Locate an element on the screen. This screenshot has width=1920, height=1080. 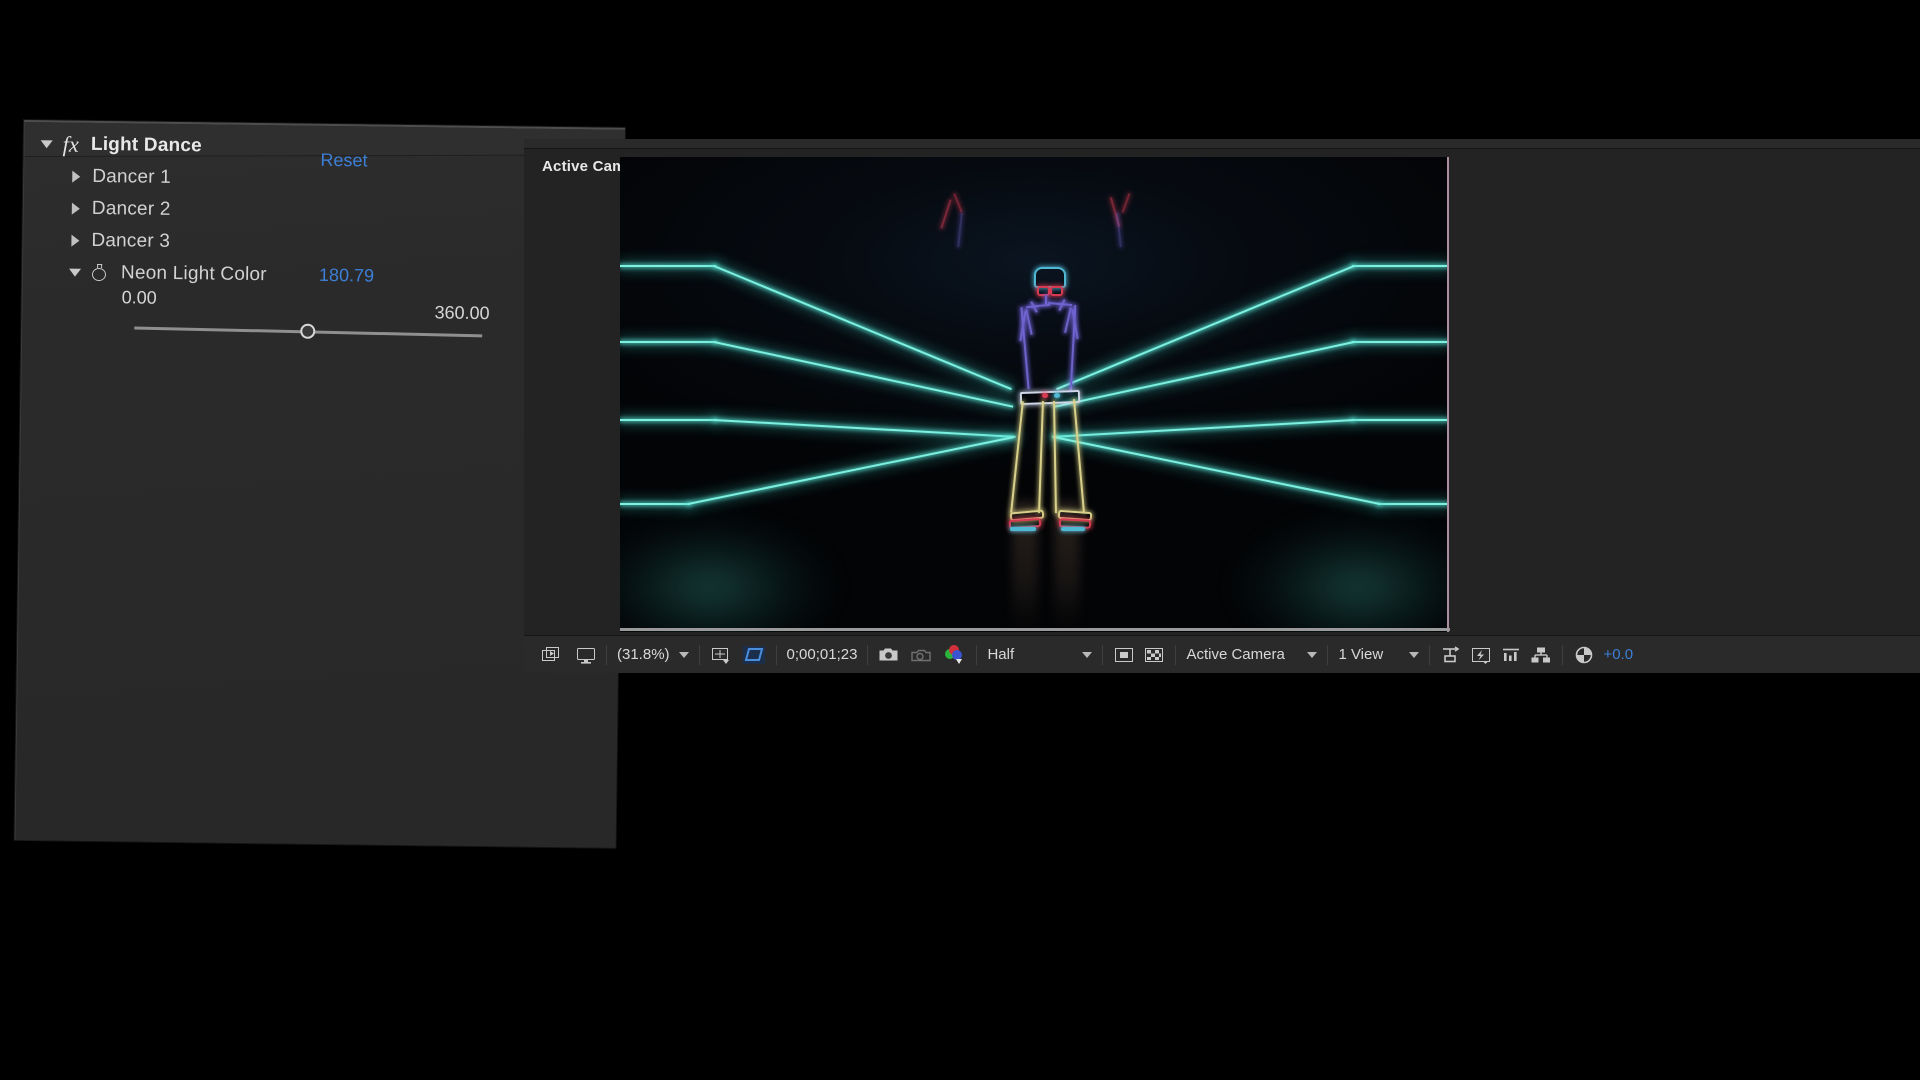
dancer-shoe-right-base is located at coordinates (1073, 529).